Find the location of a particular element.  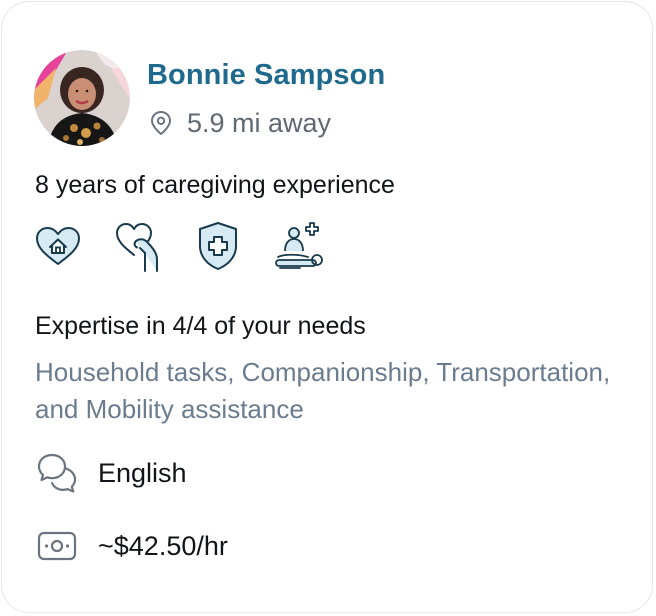

companionship-heart-hand-icon is located at coordinates (137, 247).